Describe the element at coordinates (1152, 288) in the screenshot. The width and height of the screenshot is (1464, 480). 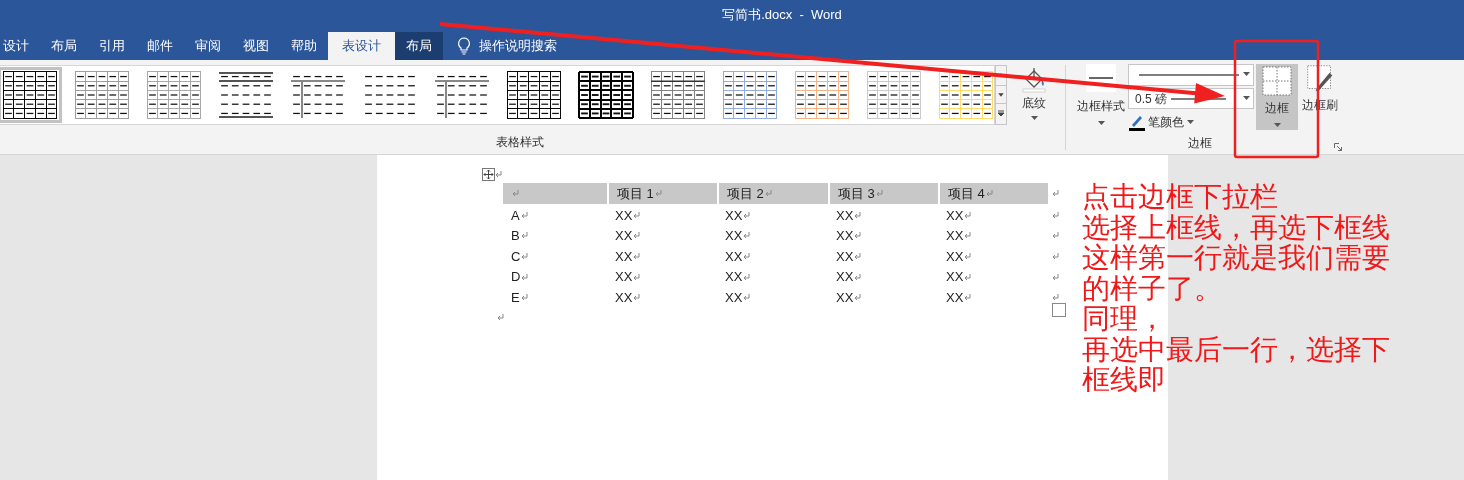
I see `annotation-text: 的样子了。` at that location.